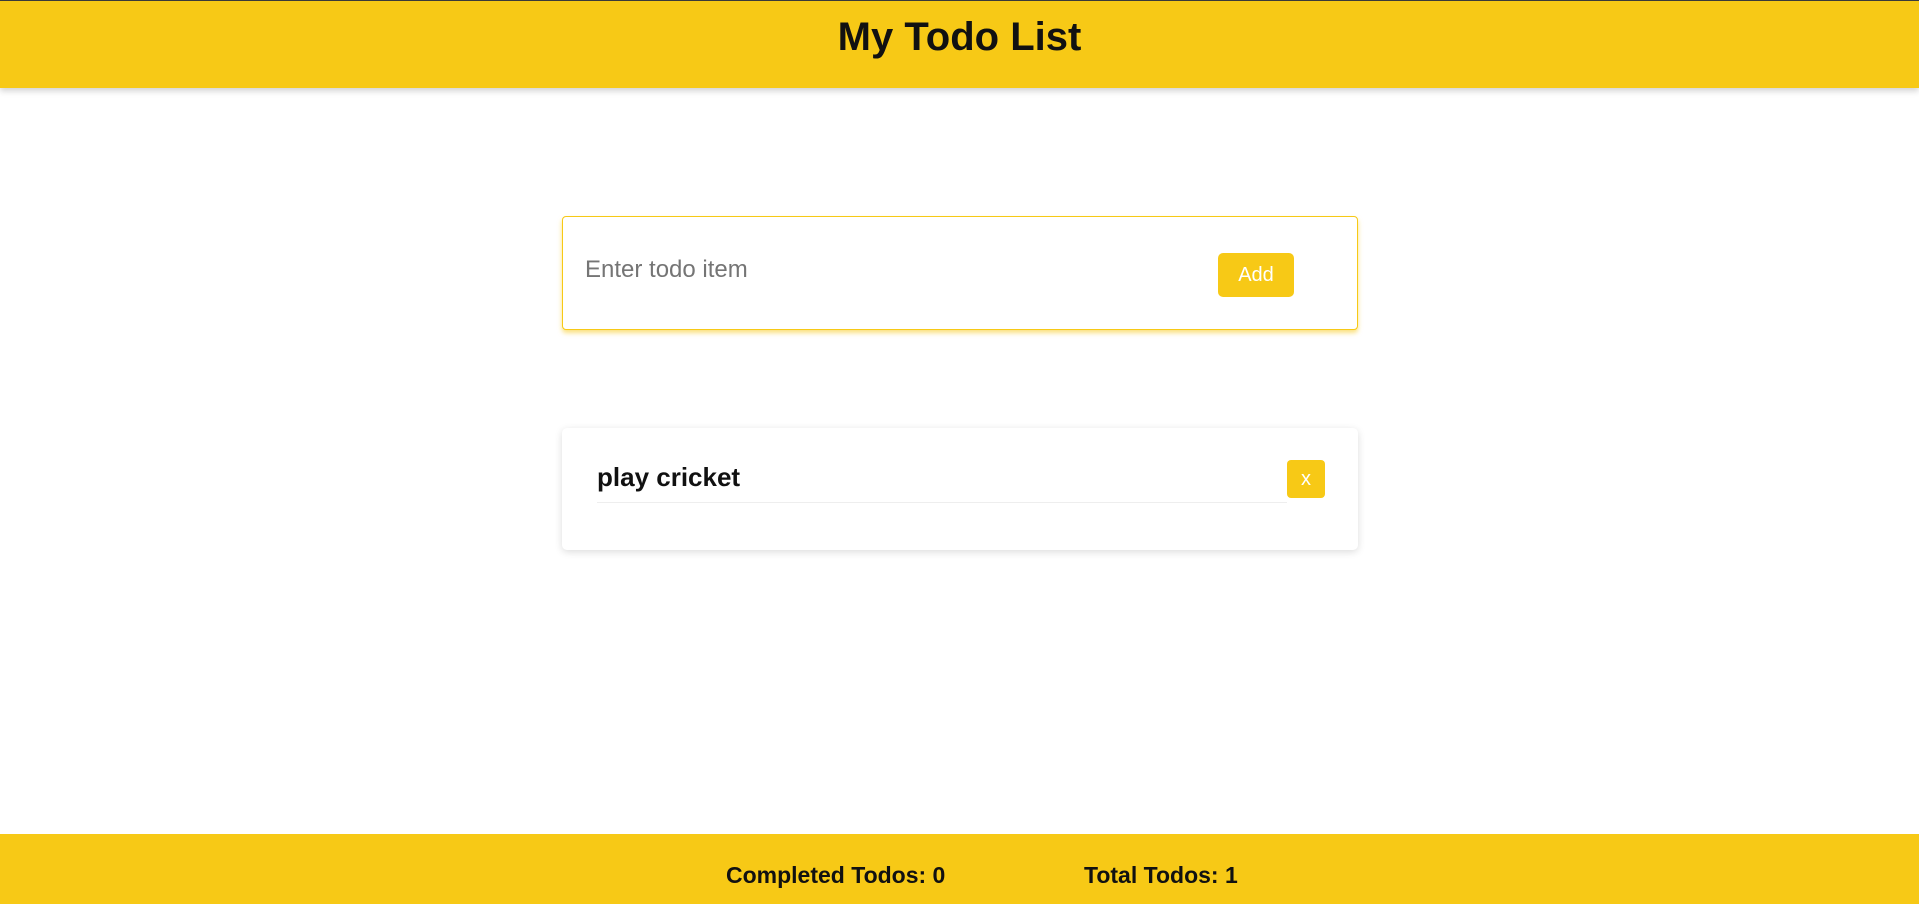  I want to click on todo-item-text: play cricket, so click(669, 477).